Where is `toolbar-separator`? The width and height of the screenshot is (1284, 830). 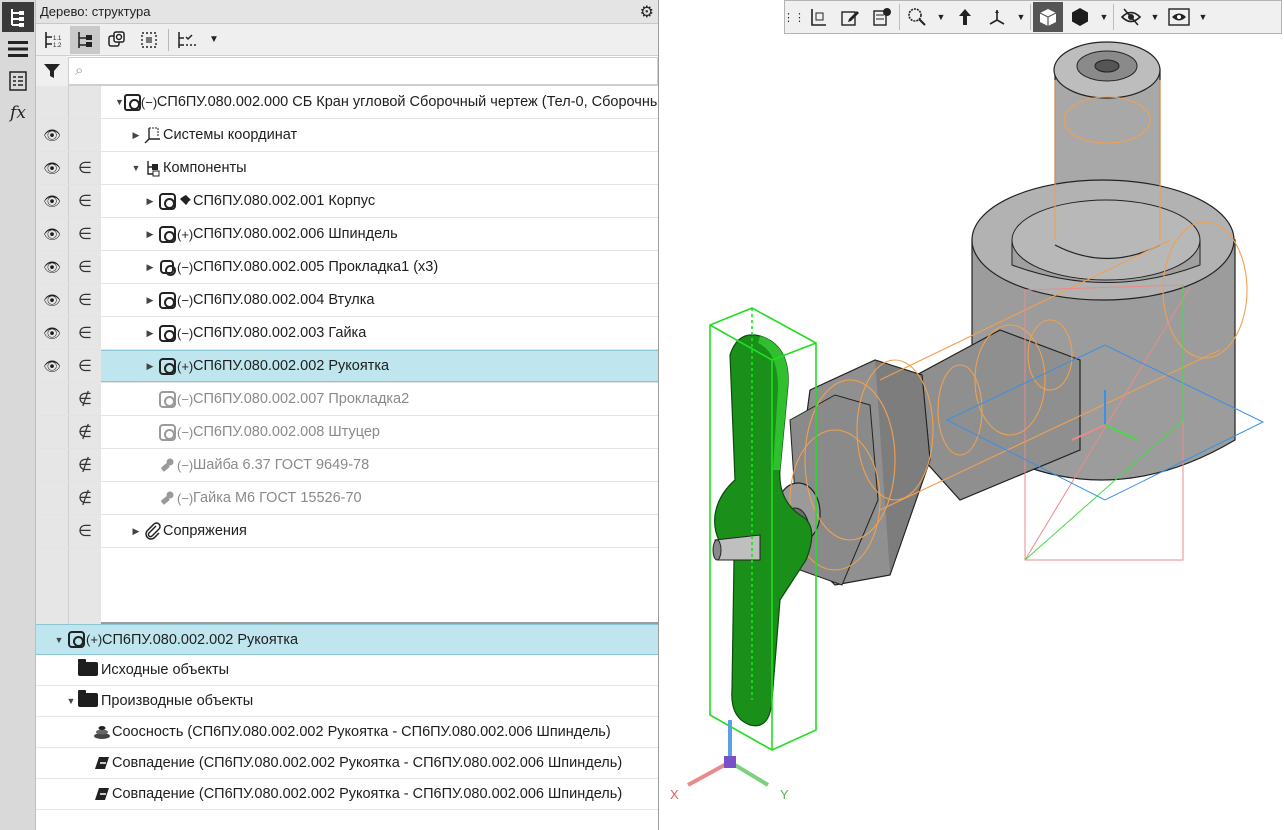 toolbar-separator is located at coordinates (899, 17).